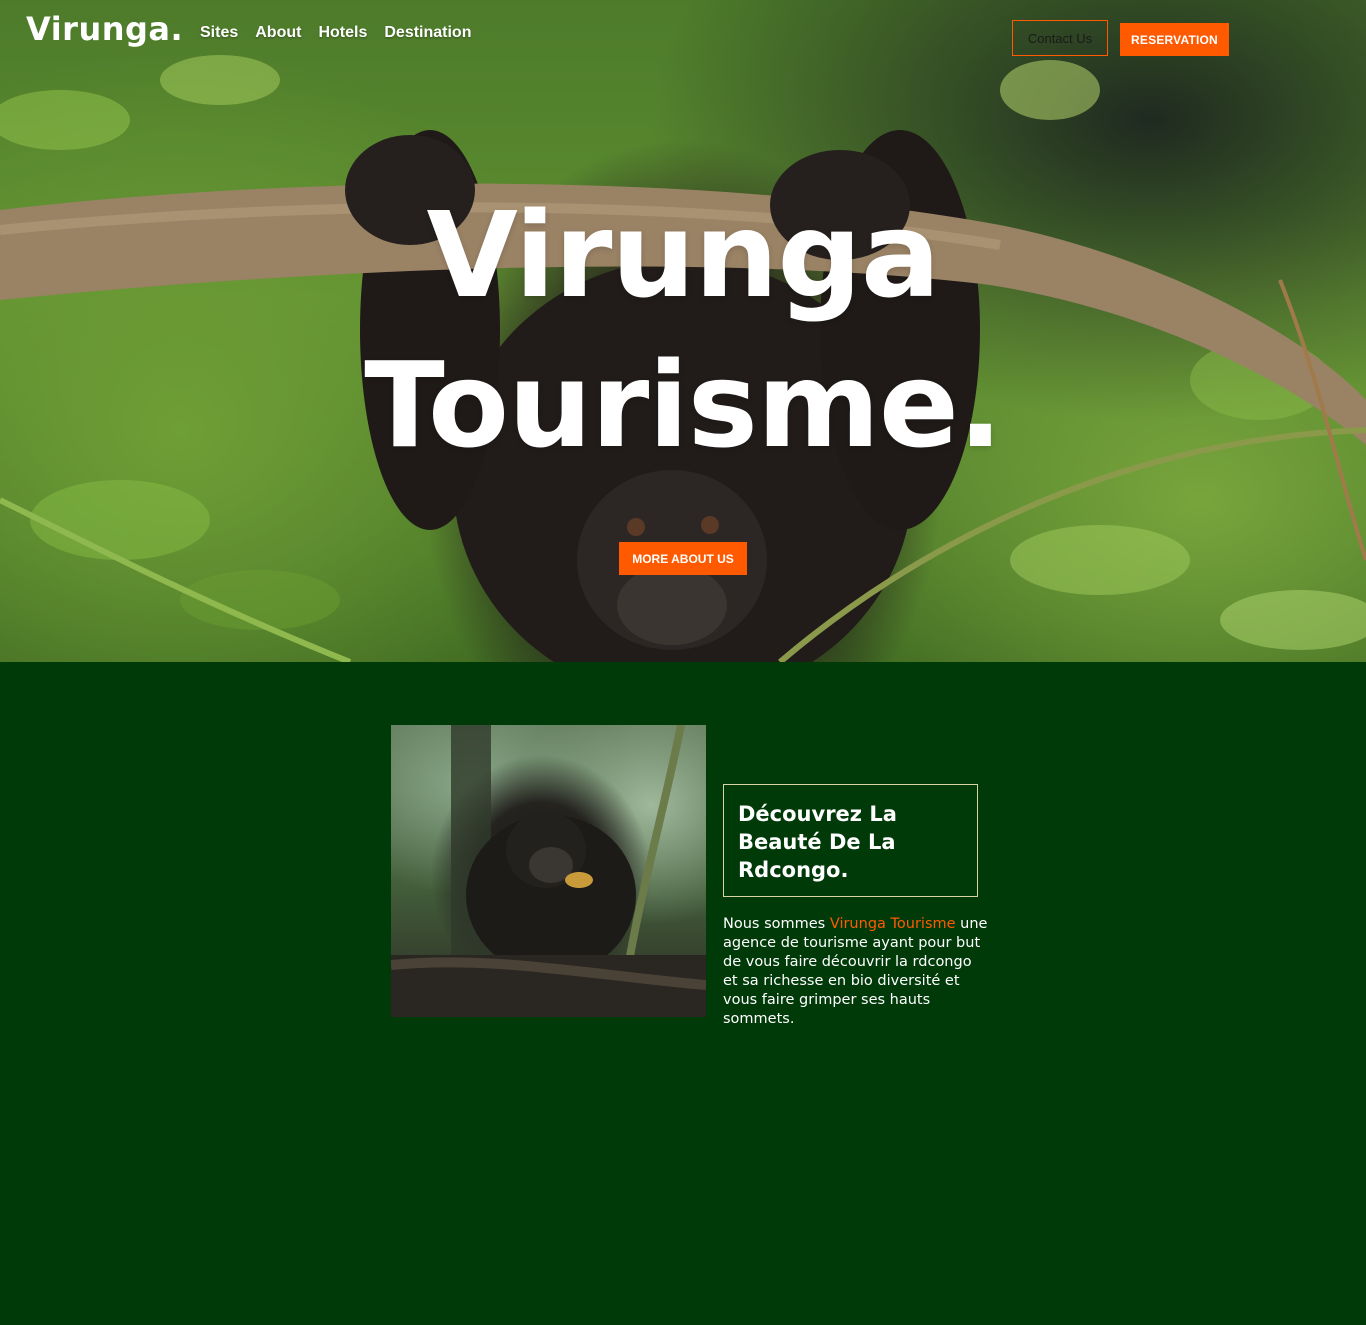 This screenshot has height=1325, width=1366. Describe the element at coordinates (1060, 38) in the screenshot. I see `contact-us-button: Contact Us` at that location.